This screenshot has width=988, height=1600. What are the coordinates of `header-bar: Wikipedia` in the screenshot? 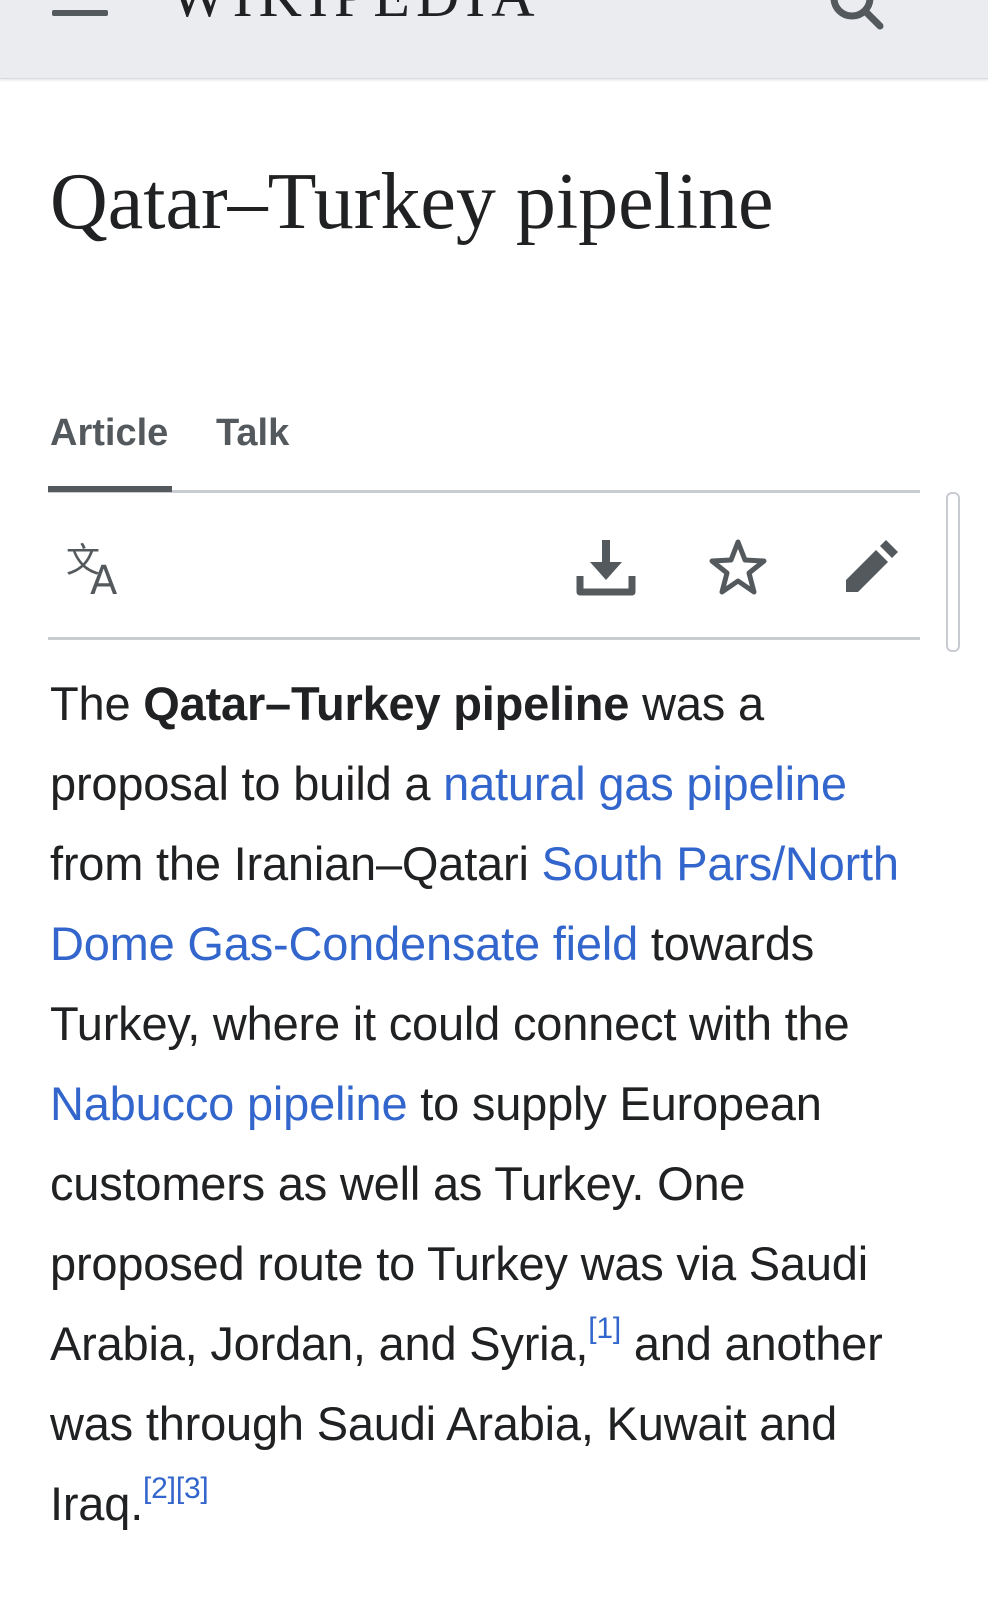 It's located at (494, 39).